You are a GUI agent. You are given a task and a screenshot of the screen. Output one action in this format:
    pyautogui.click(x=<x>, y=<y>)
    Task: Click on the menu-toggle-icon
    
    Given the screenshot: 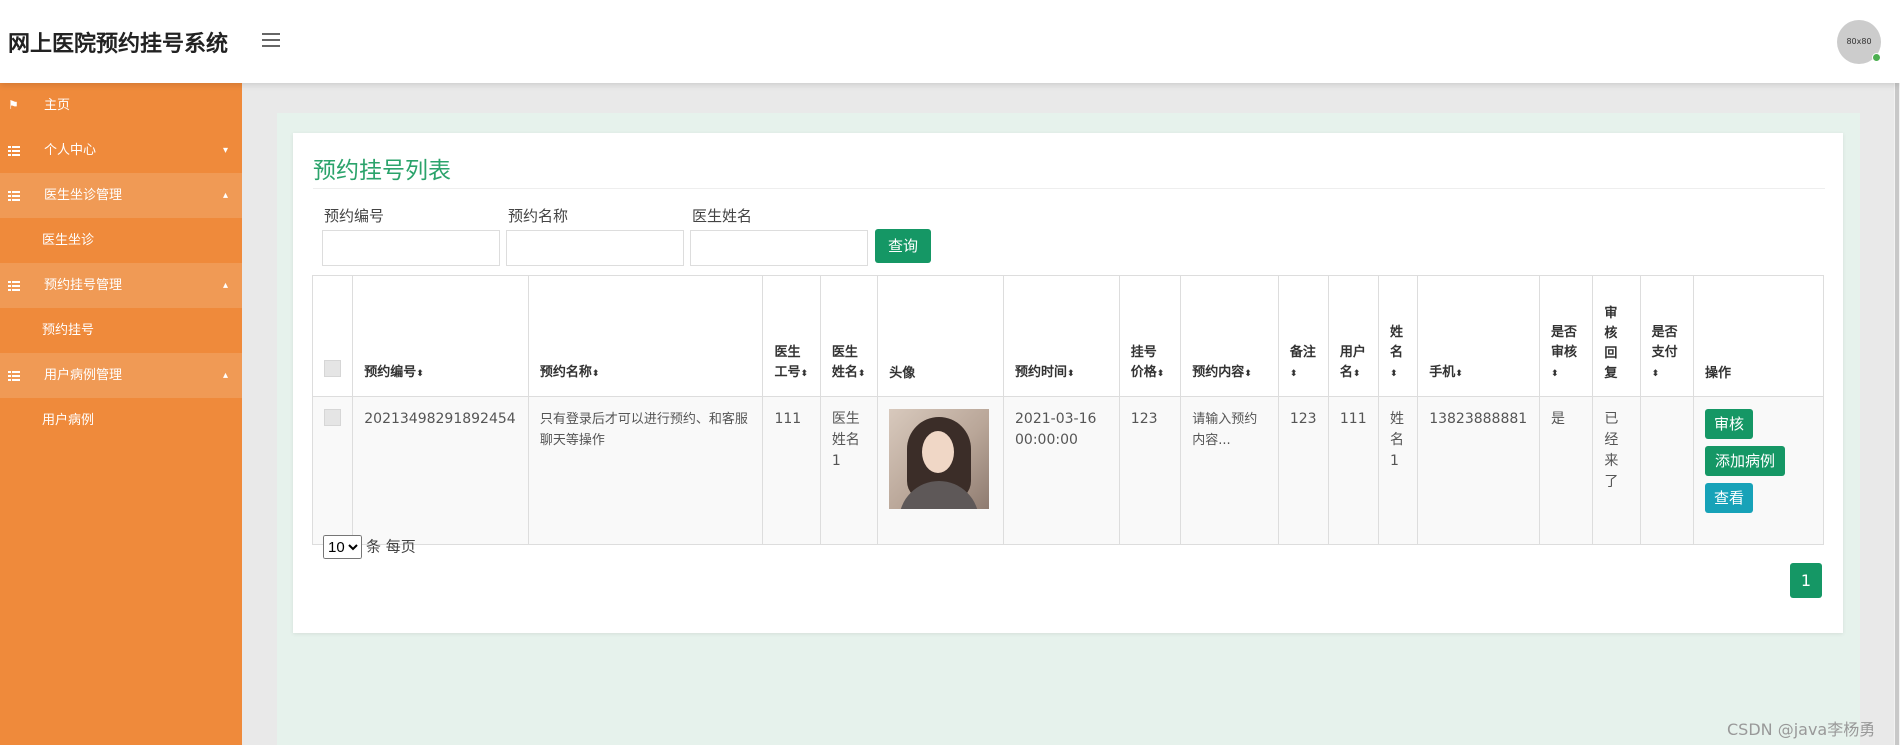 What is the action you would take?
    pyautogui.click(x=271, y=40)
    